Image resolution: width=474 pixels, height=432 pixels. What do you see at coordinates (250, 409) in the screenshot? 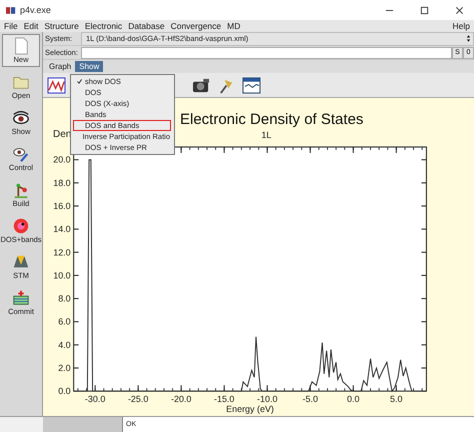
I see `x-axis-label: Energy (eV)` at bounding box center [250, 409].